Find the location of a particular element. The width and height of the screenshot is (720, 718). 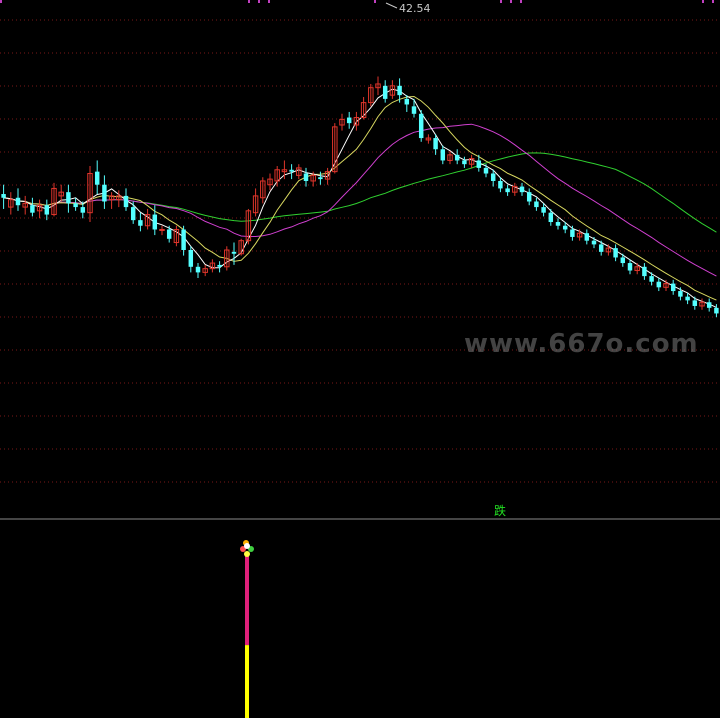

peak-pointer is located at coordinates (391, 5).